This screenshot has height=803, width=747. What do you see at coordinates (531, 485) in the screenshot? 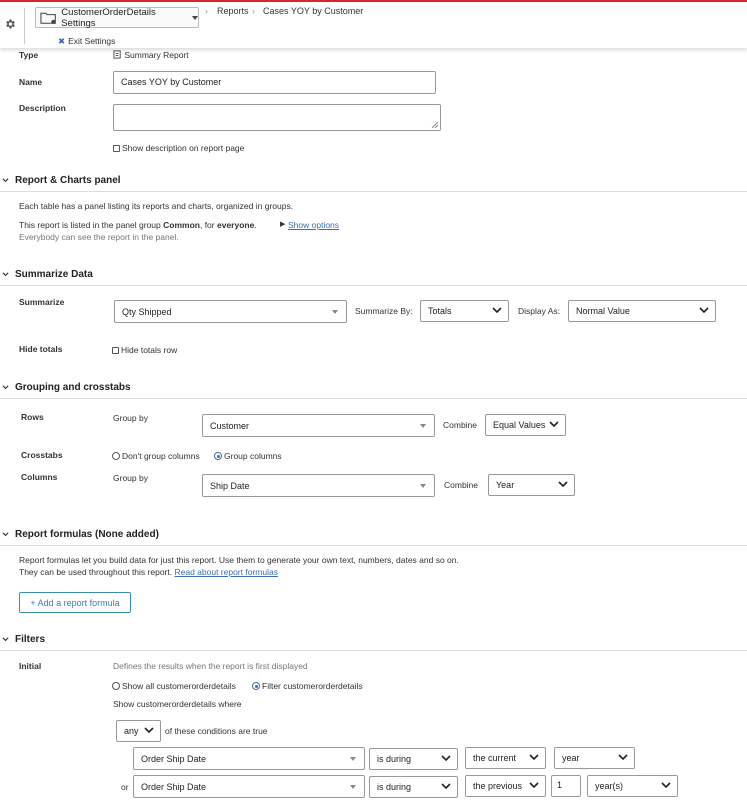
I see `columns-combine-select: Year` at bounding box center [531, 485].